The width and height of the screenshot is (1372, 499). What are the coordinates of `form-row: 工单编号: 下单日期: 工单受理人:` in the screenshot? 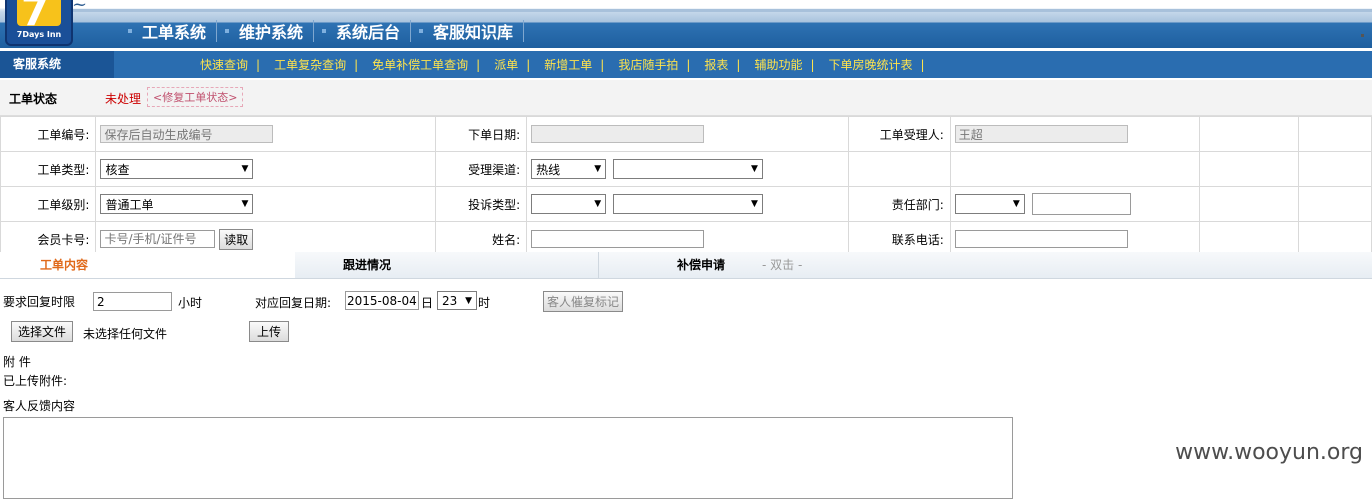 It's located at (686, 134).